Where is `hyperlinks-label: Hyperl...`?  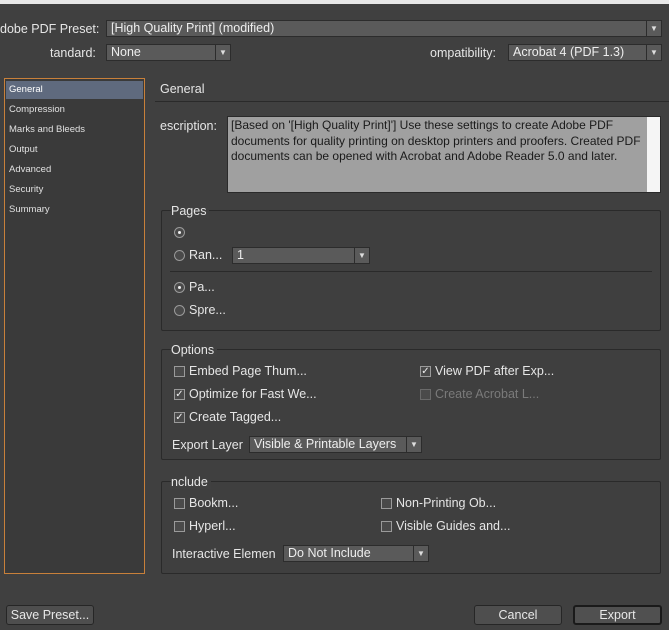
hyperlinks-label: Hyperl... is located at coordinates (212, 526).